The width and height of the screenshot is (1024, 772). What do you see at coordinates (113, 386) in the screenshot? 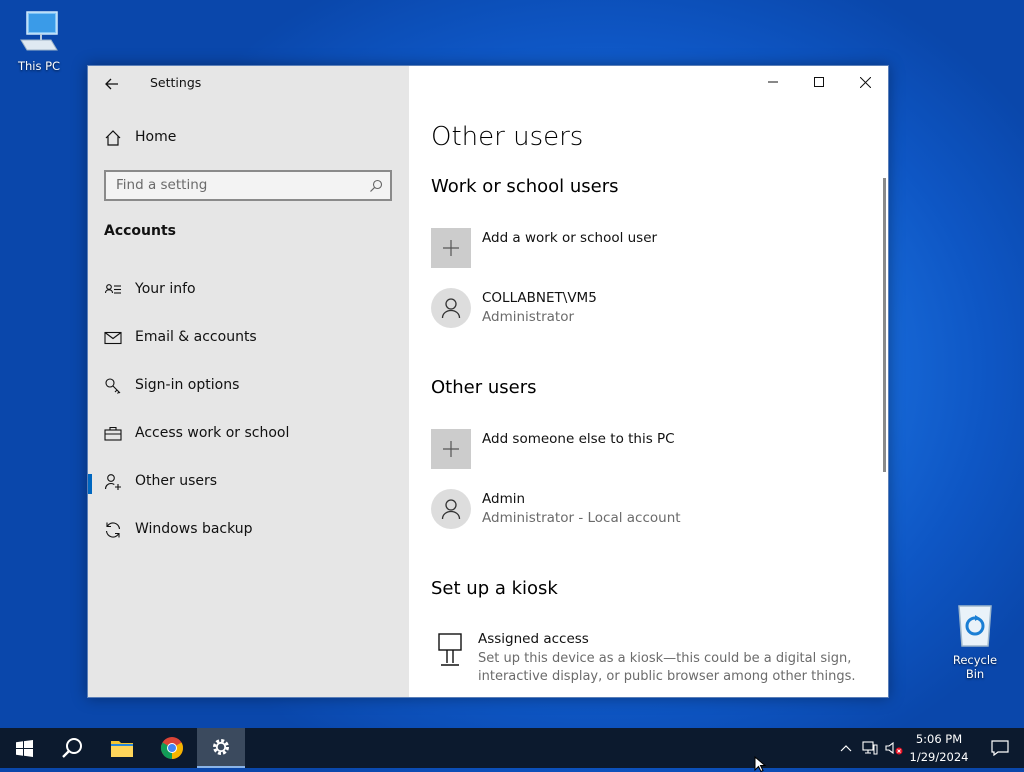
I see `key-icon` at bounding box center [113, 386].